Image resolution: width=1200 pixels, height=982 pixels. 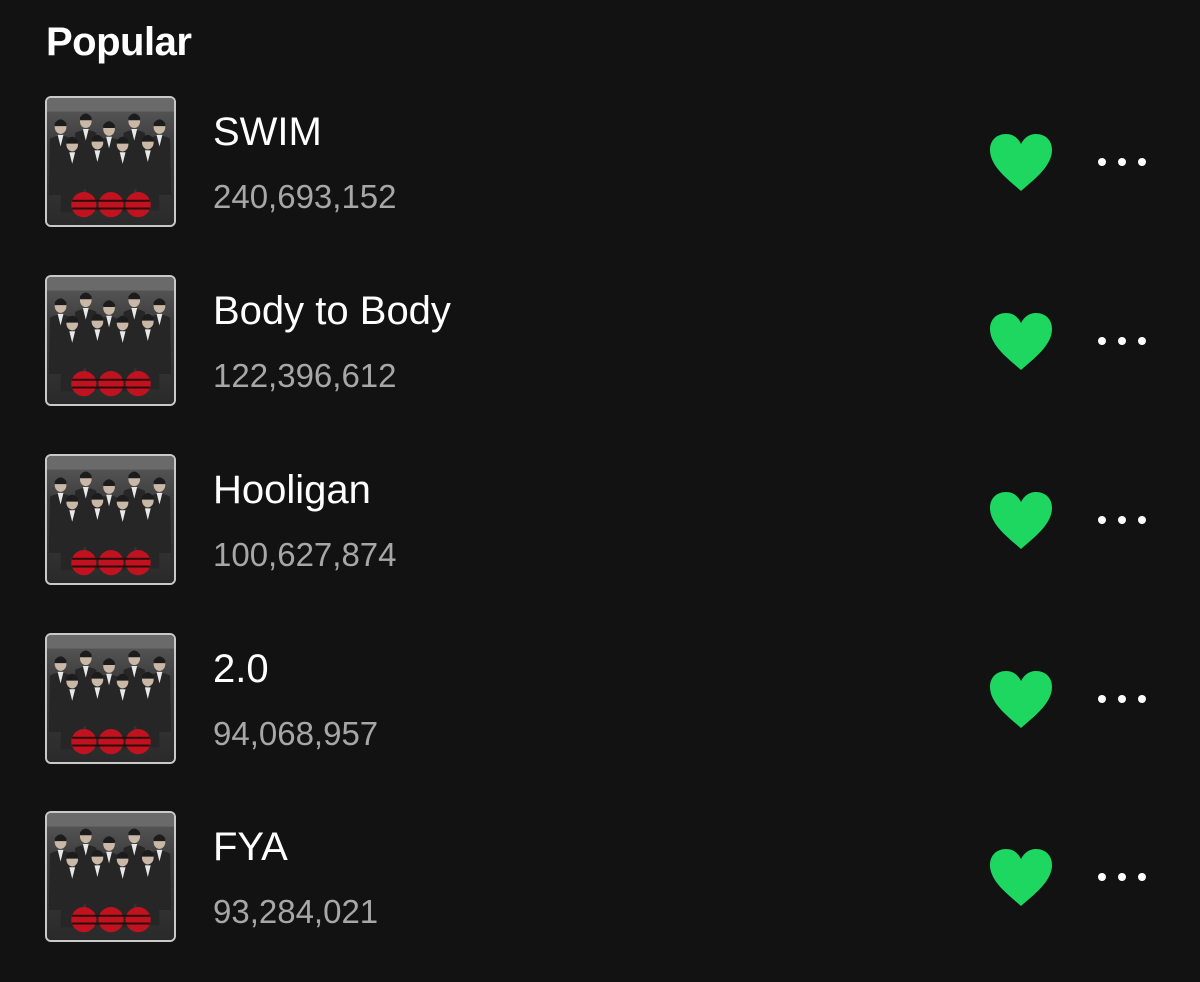 What do you see at coordinates (600, 521) in the screenshot?
I see `track-row: Hooligan 100,627,874` at bounding box center [600, 521].